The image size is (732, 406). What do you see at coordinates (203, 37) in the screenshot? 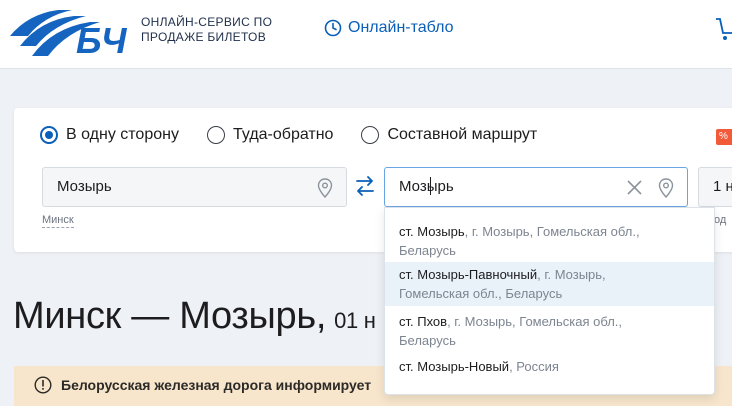
I see `logo-caption-line2: ПРОДАЖЕ БИЛЕТОВ` at bounding box center [203, 37].